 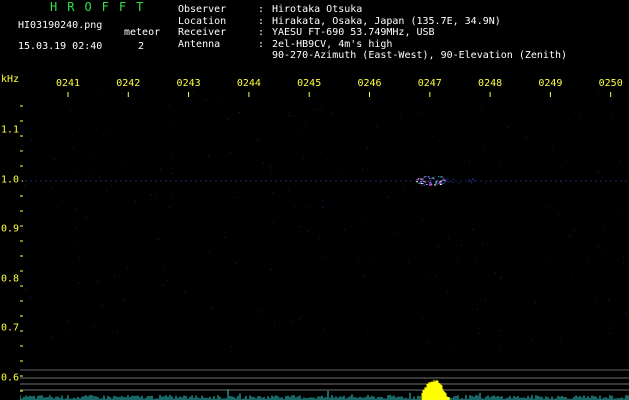 What do you see at coordinates (372, 10) in the screenshot?
I see `station-info-row: Observer: Hirotaka Otsuka` at bounding box center [372, 10].